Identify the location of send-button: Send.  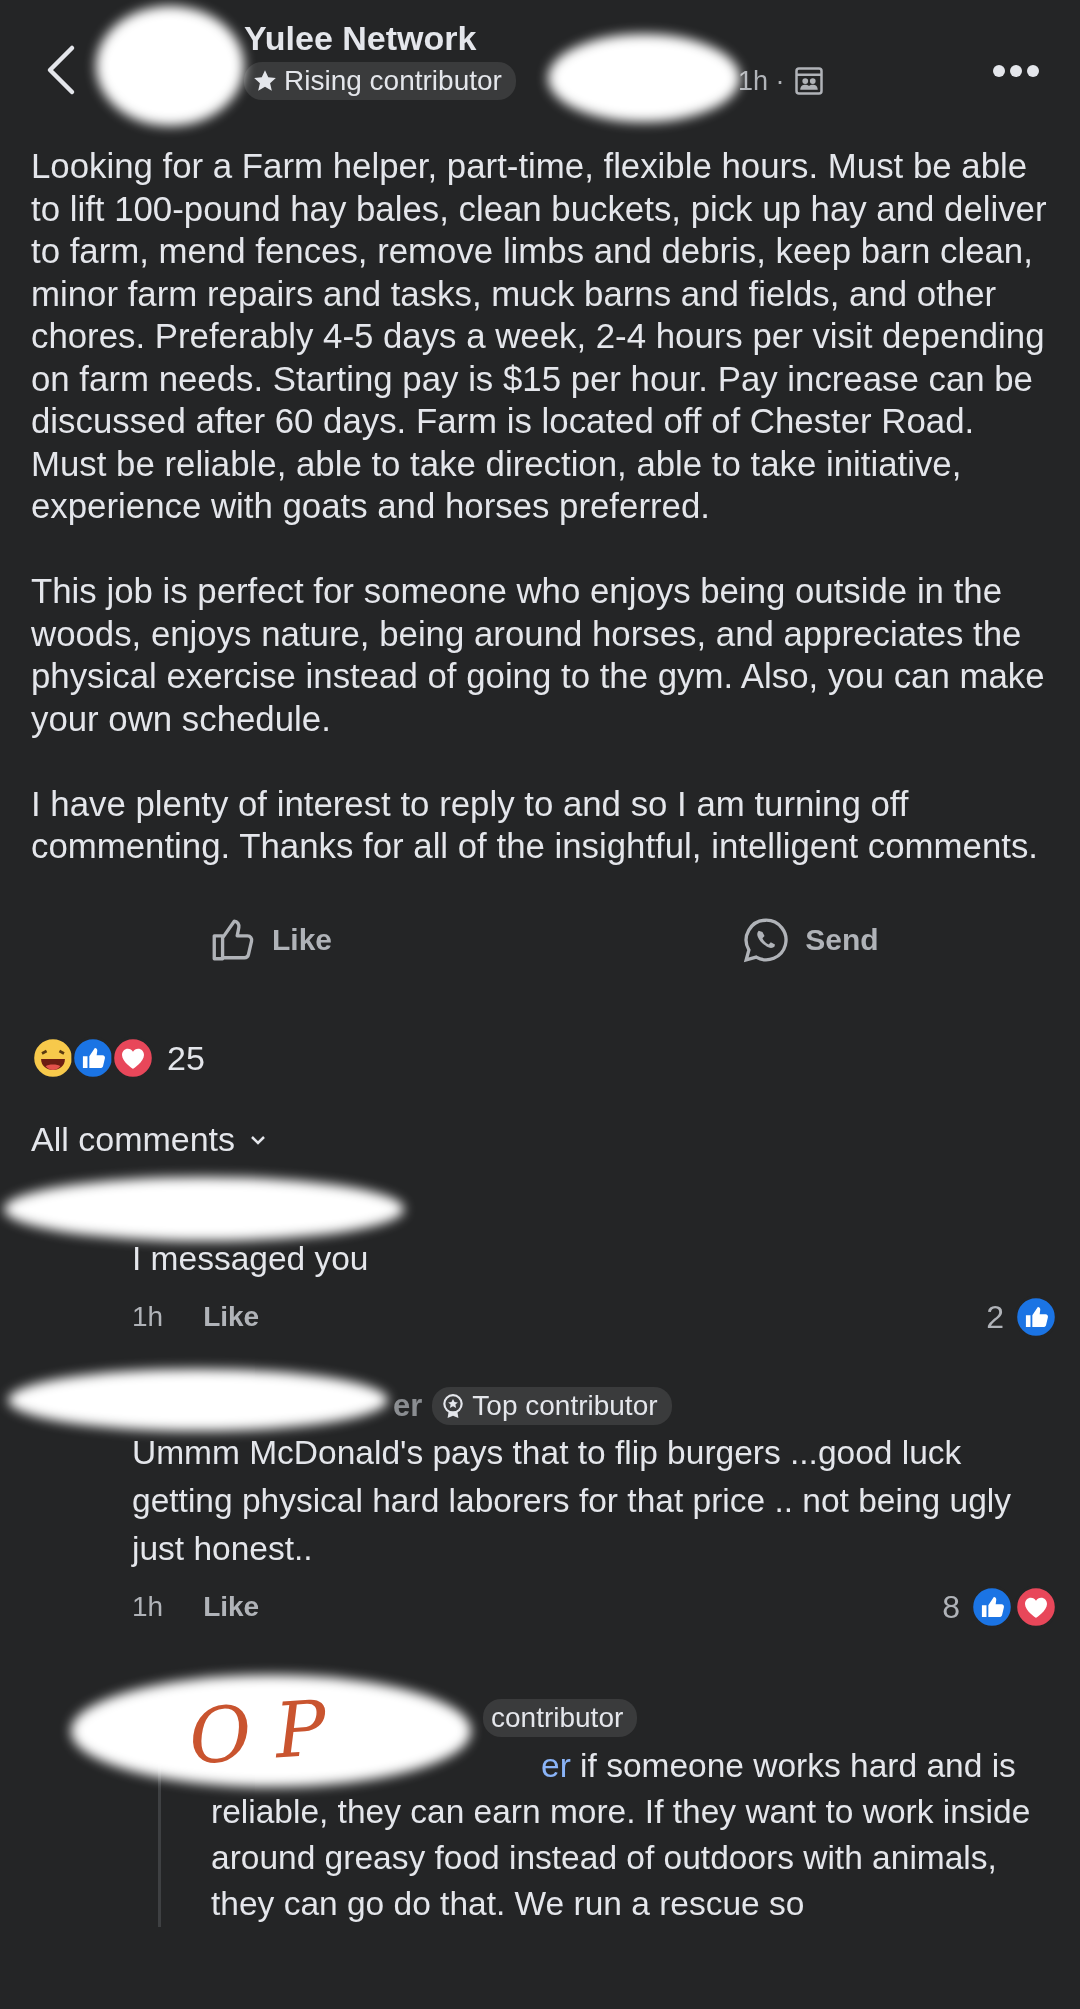
(810, 940).